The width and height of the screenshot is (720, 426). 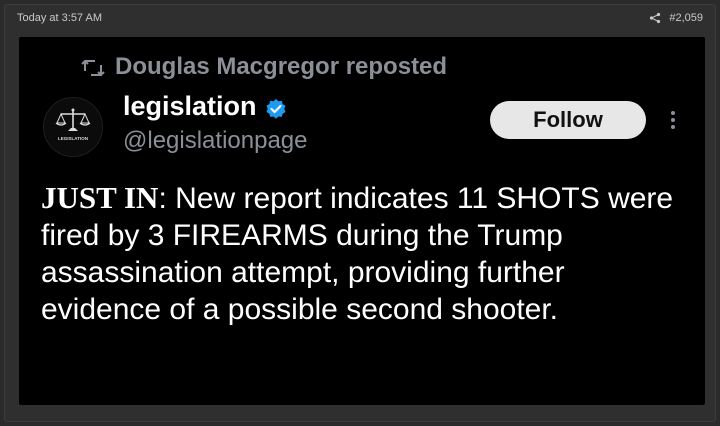 What do you see at coordinates (59, 18) in the screenshot?
I see `timestamp: Today at 3:57 AM` at bounding box center [59, 18].